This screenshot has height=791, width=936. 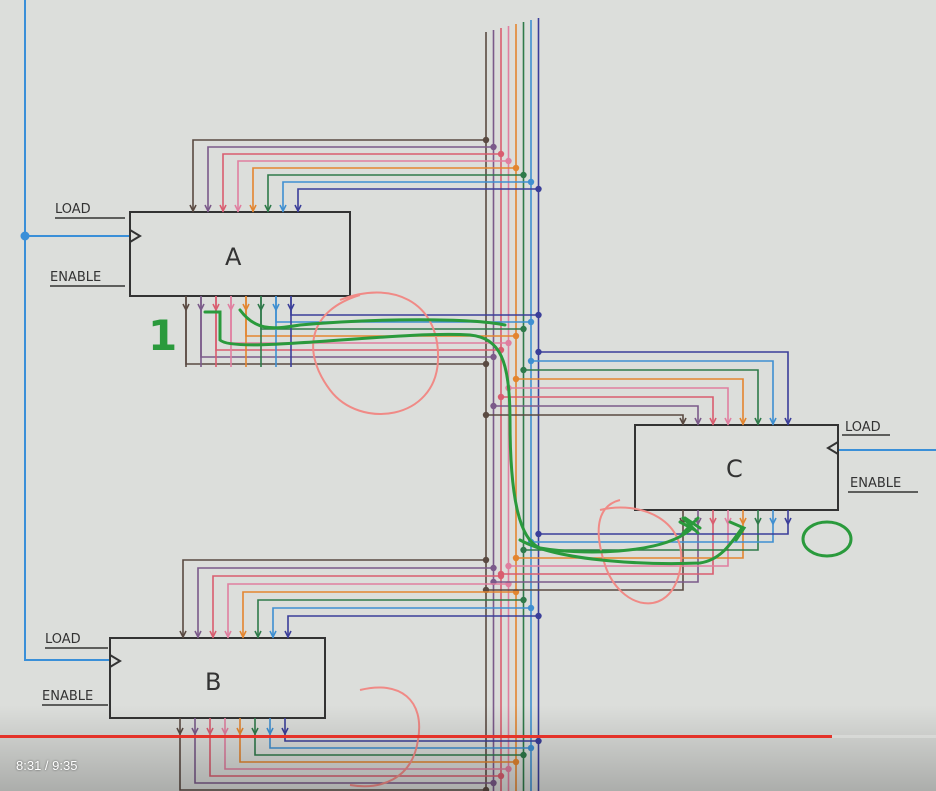 What do you see at coordinates (75, 277) in the screenshot?
I see `register-a-enable-label: ENABLE` at bounding box center [75, 277].